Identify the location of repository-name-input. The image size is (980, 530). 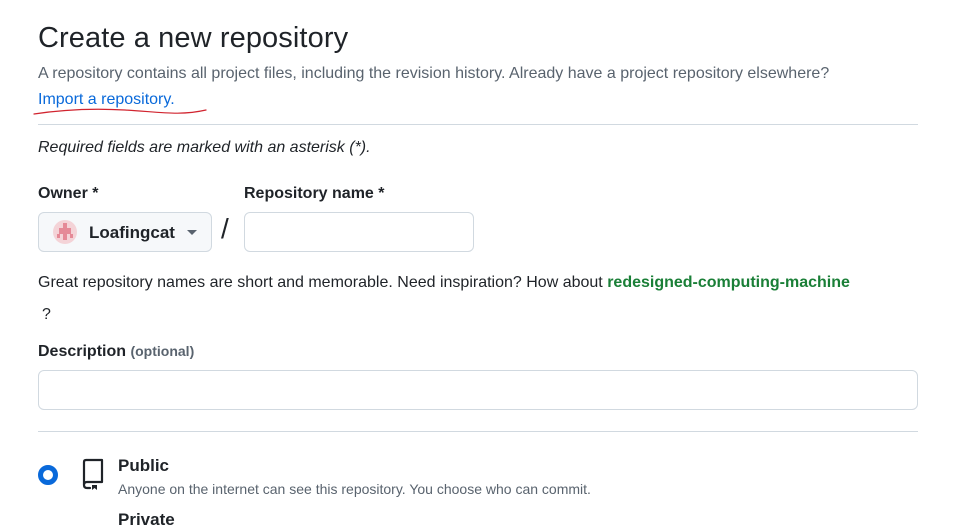
(359, 232).